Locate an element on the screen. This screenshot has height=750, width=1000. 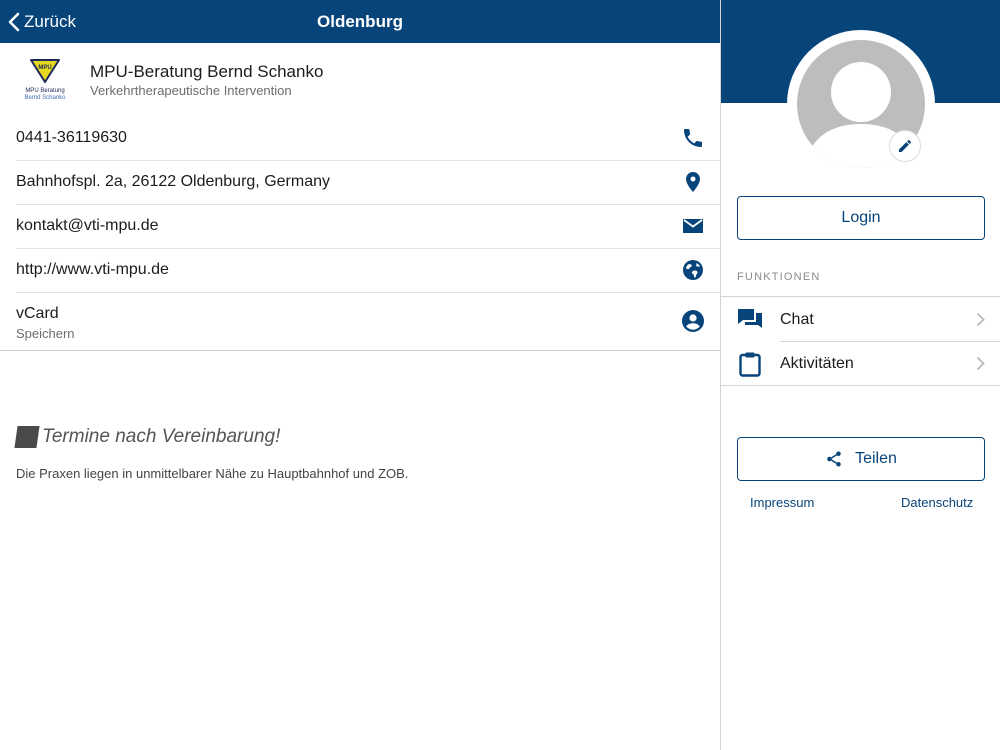
address-text: Bahnhofspl. 2a, 26122 Oldenburg, Germany is located at coordinates (173, 181).